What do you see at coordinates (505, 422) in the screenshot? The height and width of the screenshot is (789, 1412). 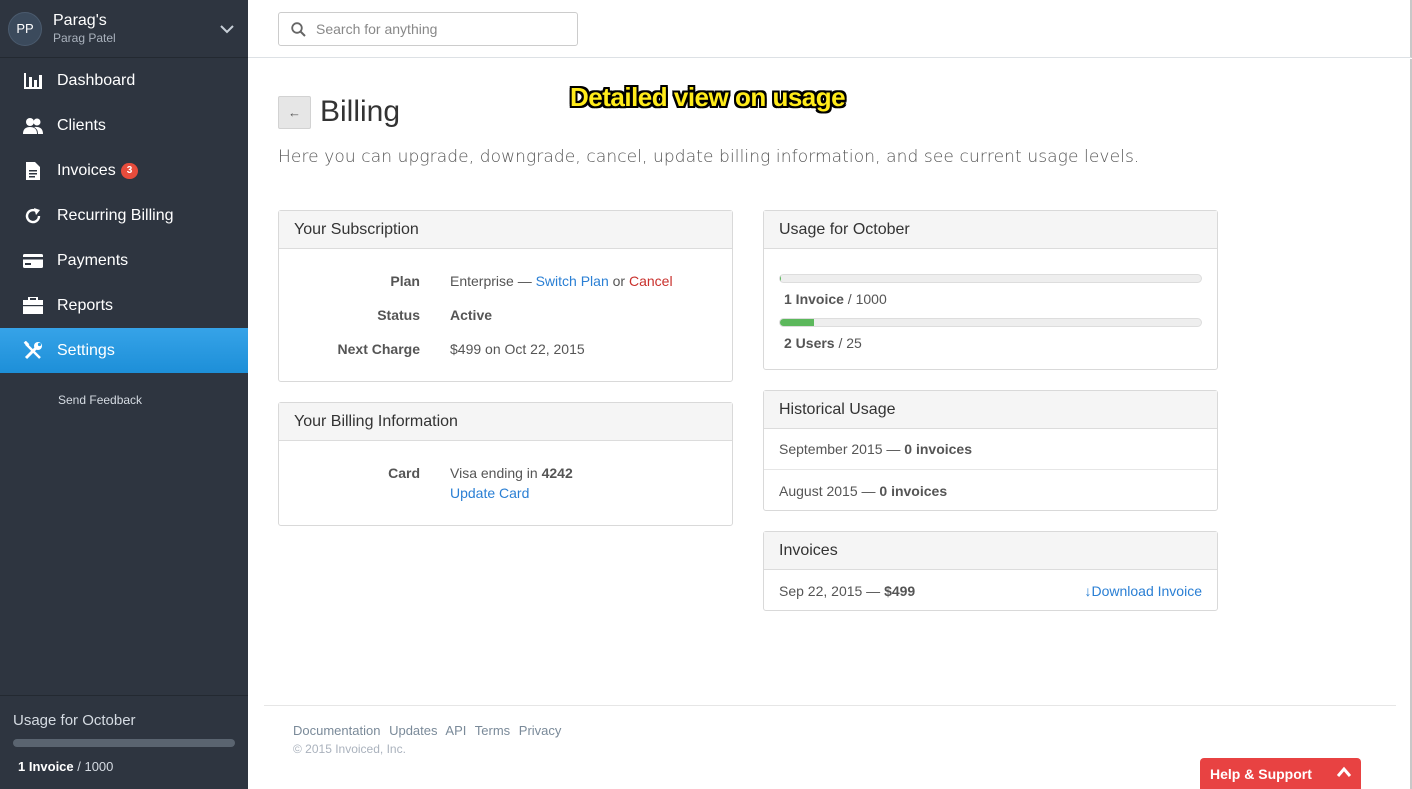 I see `panel-heading: Your Billing Information` at bounding box center [505, 422].